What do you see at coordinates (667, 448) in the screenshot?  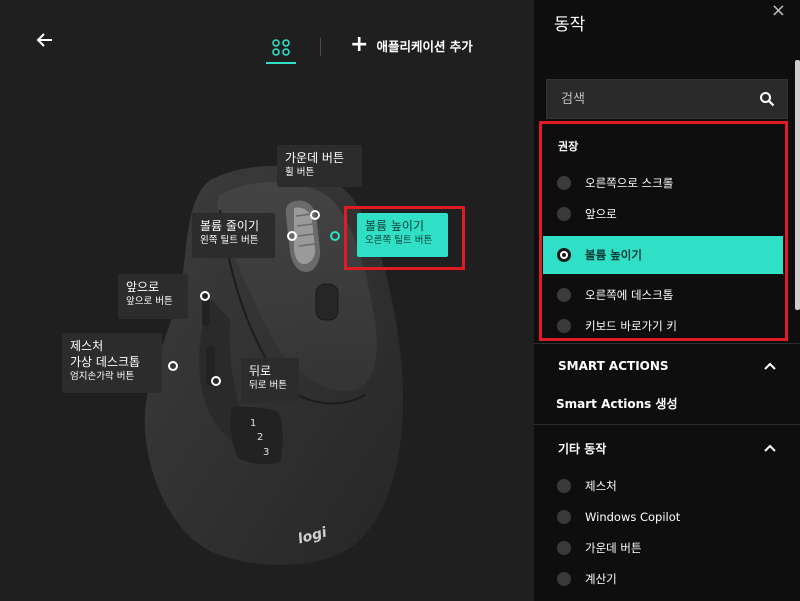 I see `other-actions-section-toggle: 기타 동작` at bounding box center [667, 448].